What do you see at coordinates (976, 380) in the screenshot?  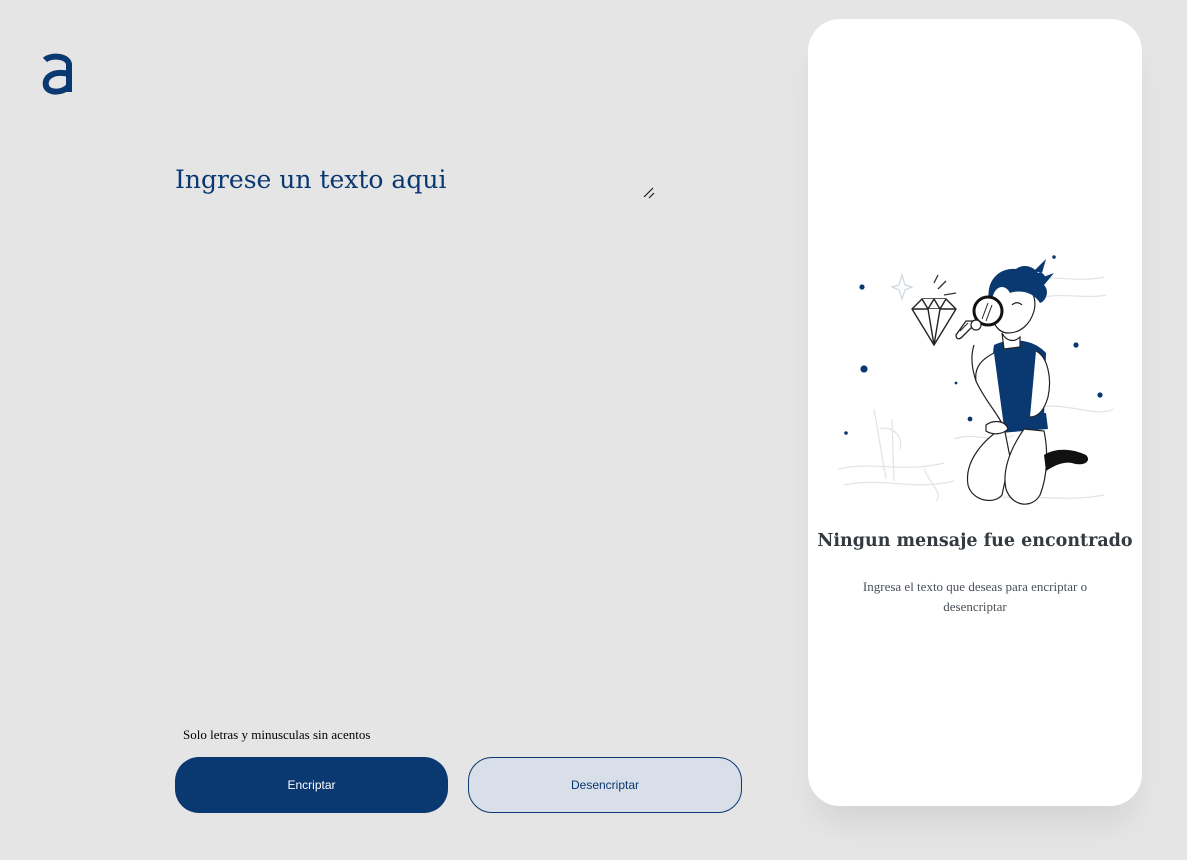 I see `person-with-magnifying-glass-illustration` at bounding box center [976, 380].